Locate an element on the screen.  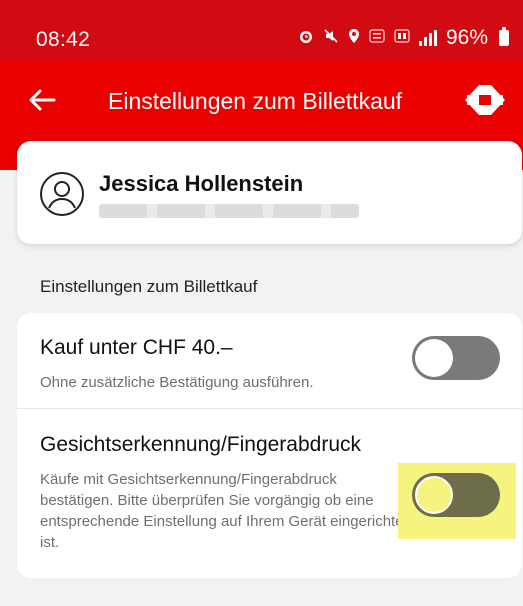
mute-icon is located at coordinates (331, 38).